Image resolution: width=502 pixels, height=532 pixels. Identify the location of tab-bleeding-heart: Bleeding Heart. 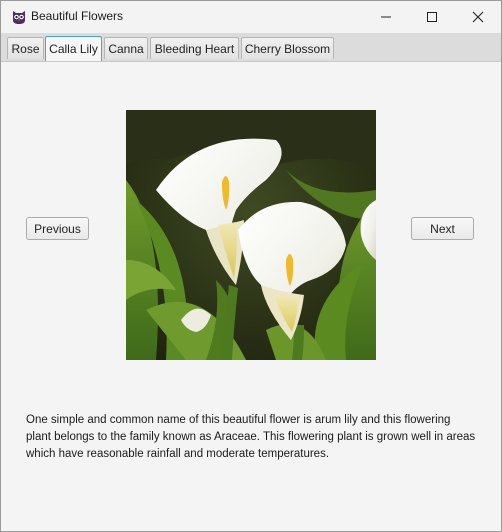
(194, 48).